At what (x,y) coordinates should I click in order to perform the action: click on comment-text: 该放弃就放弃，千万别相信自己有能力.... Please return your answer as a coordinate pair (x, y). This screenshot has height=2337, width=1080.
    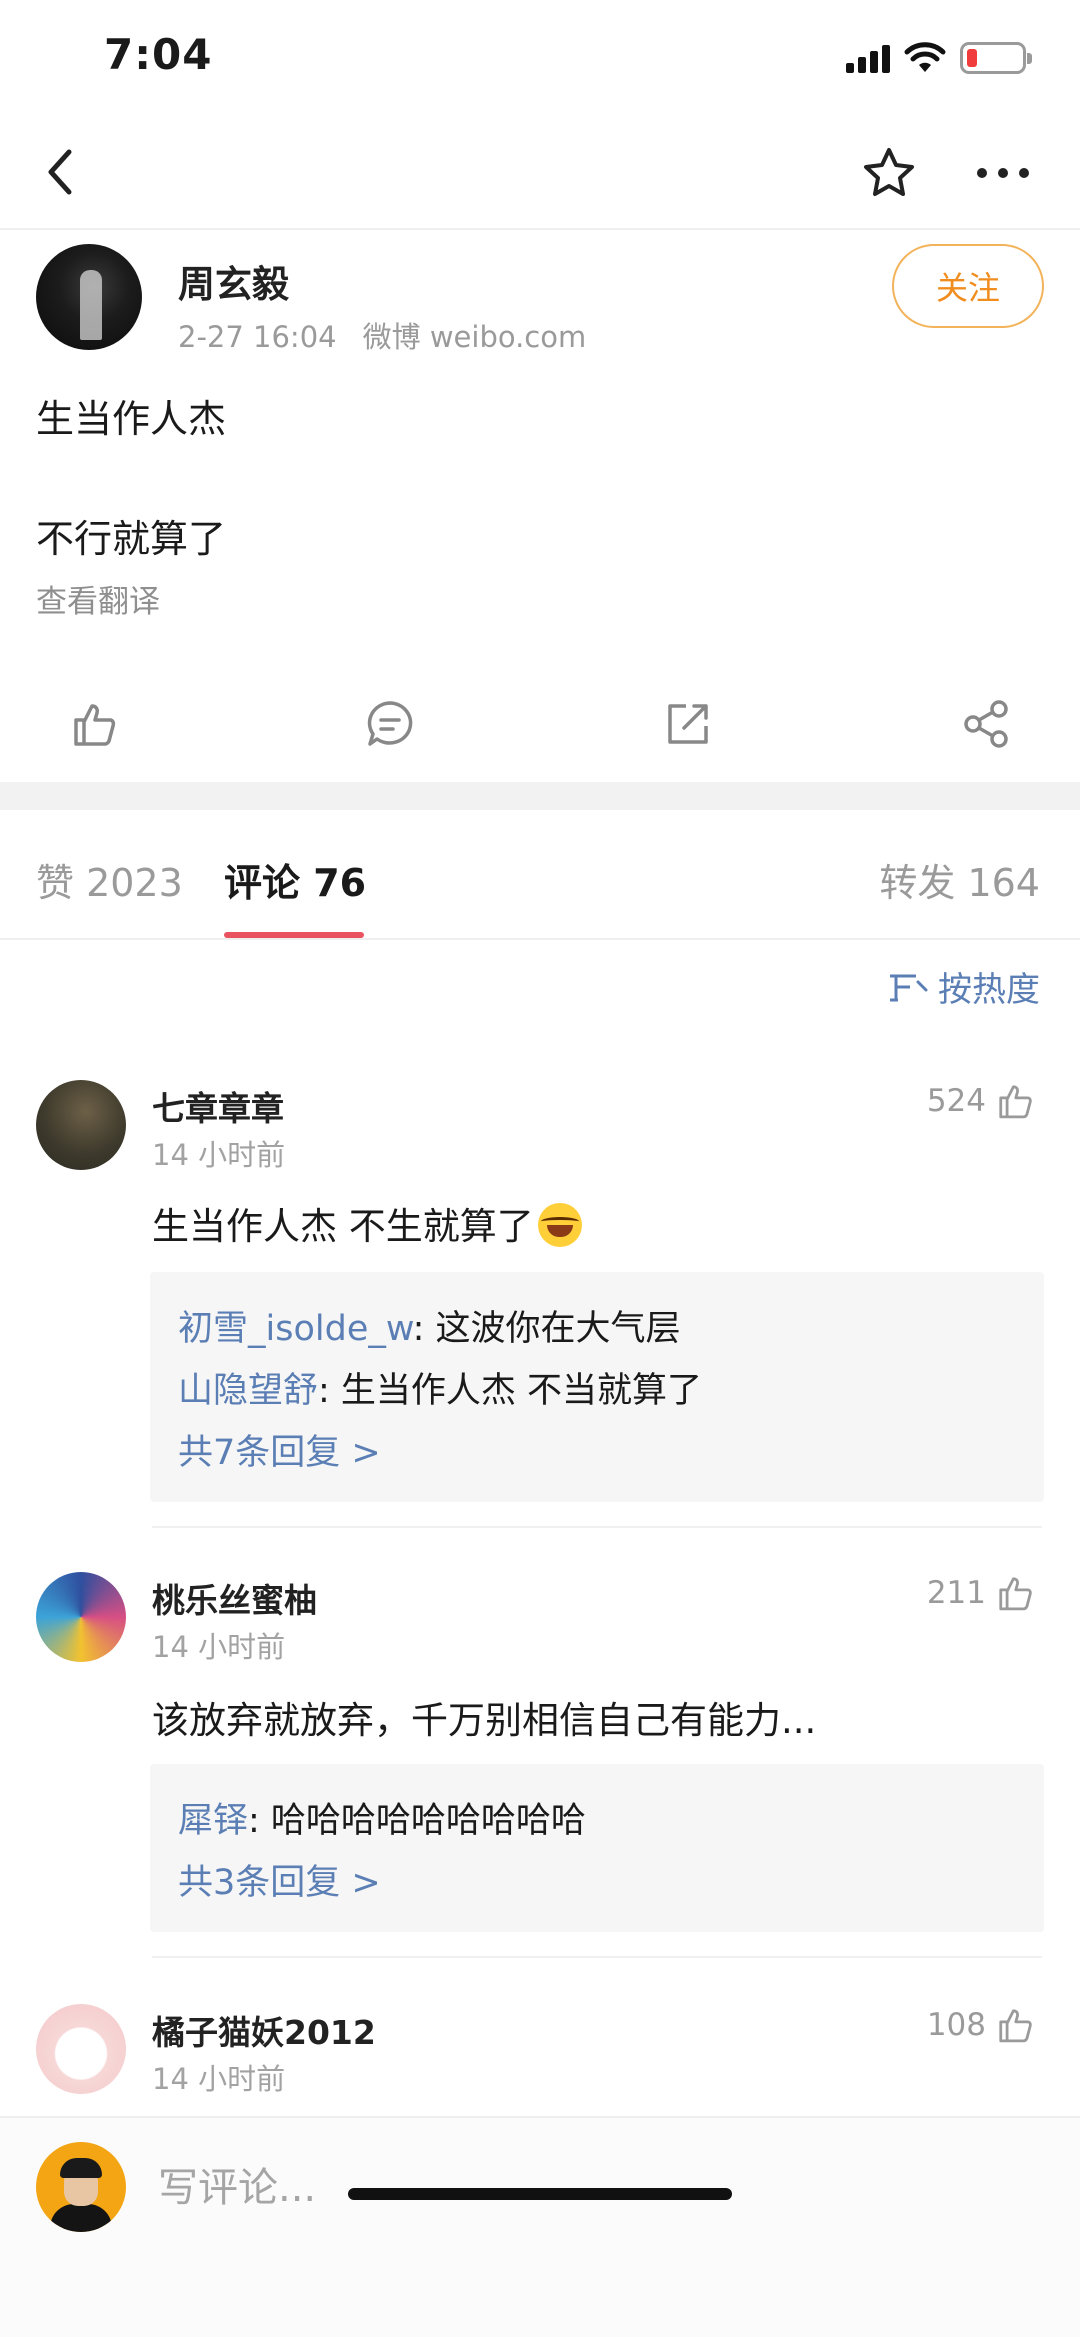
    Looking at the image, I should click on (484, 1720).